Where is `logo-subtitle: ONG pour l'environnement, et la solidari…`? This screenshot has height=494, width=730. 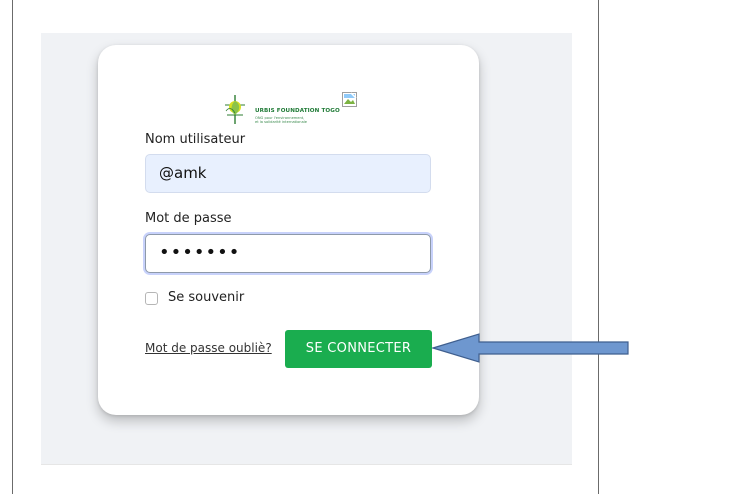 logo-subtitle: ONG pour l'environnement, et la solidari… is located at coordinates (281, 120).